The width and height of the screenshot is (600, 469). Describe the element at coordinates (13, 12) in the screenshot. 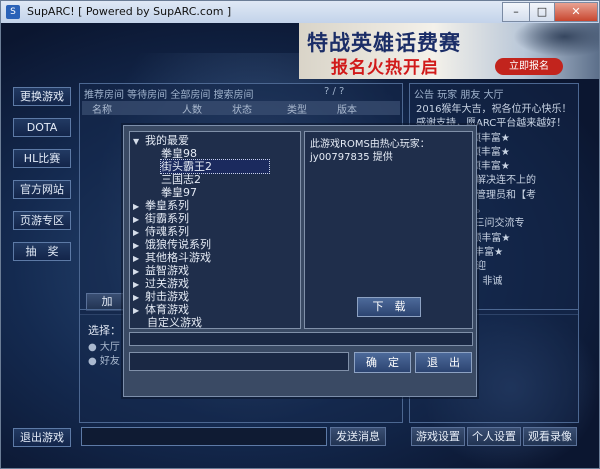

I see `app-icon: S` at that location.